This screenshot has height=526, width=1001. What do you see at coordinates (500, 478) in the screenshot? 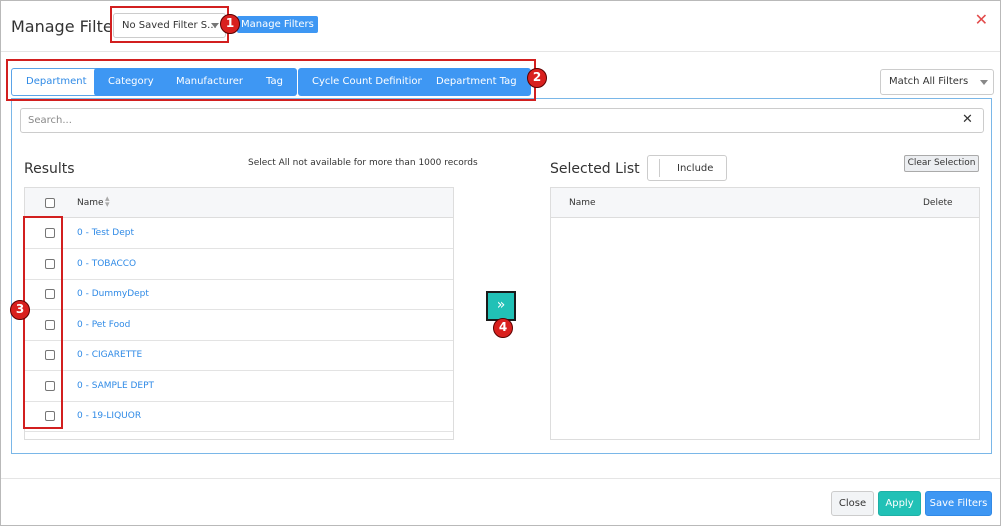
I see `footer-divider` at bounding box center [500, 478].